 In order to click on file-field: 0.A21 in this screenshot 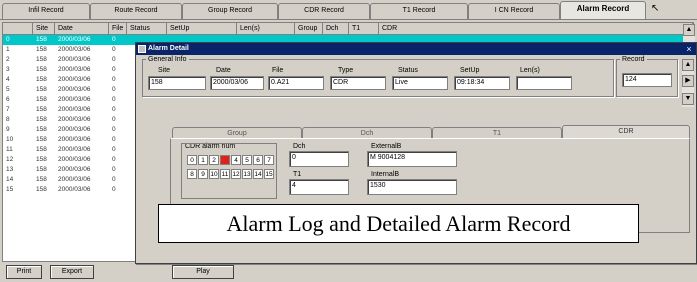, I will do `click(296, 83)`.